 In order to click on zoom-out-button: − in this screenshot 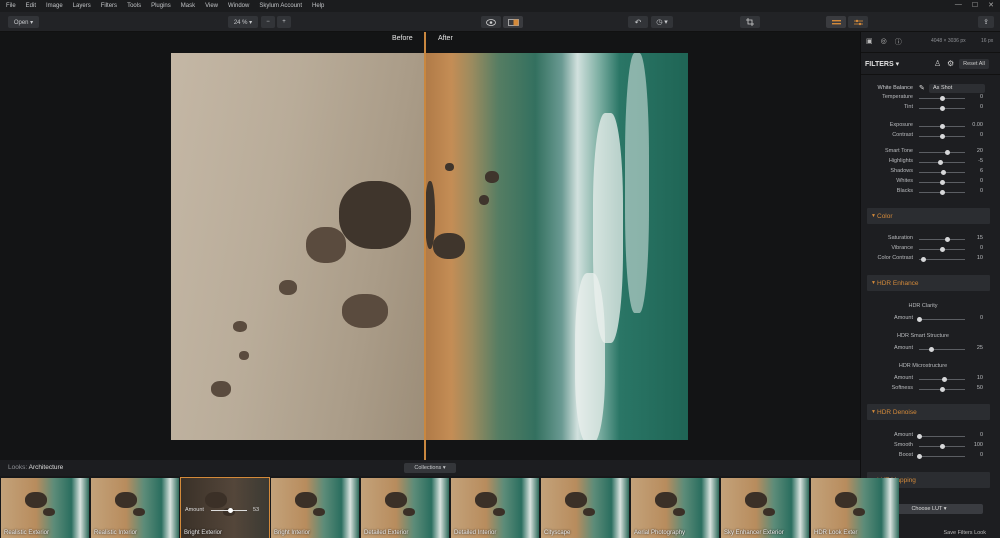, I will do `click(268, 22)`.